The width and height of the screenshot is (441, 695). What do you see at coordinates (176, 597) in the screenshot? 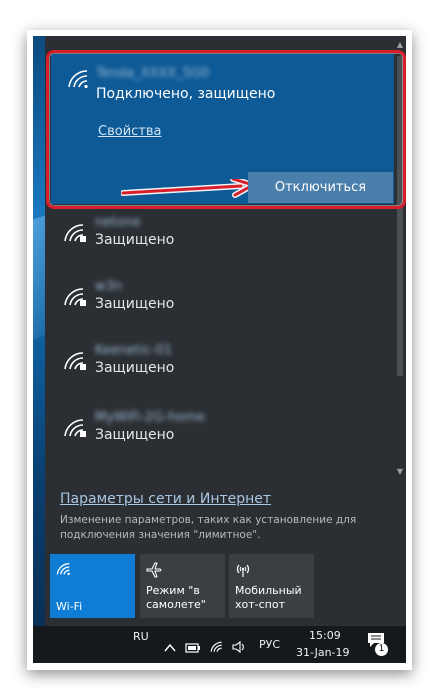
I see `airplane-tile-label: Режим "в самолете"` at bounding box center [176, 597].